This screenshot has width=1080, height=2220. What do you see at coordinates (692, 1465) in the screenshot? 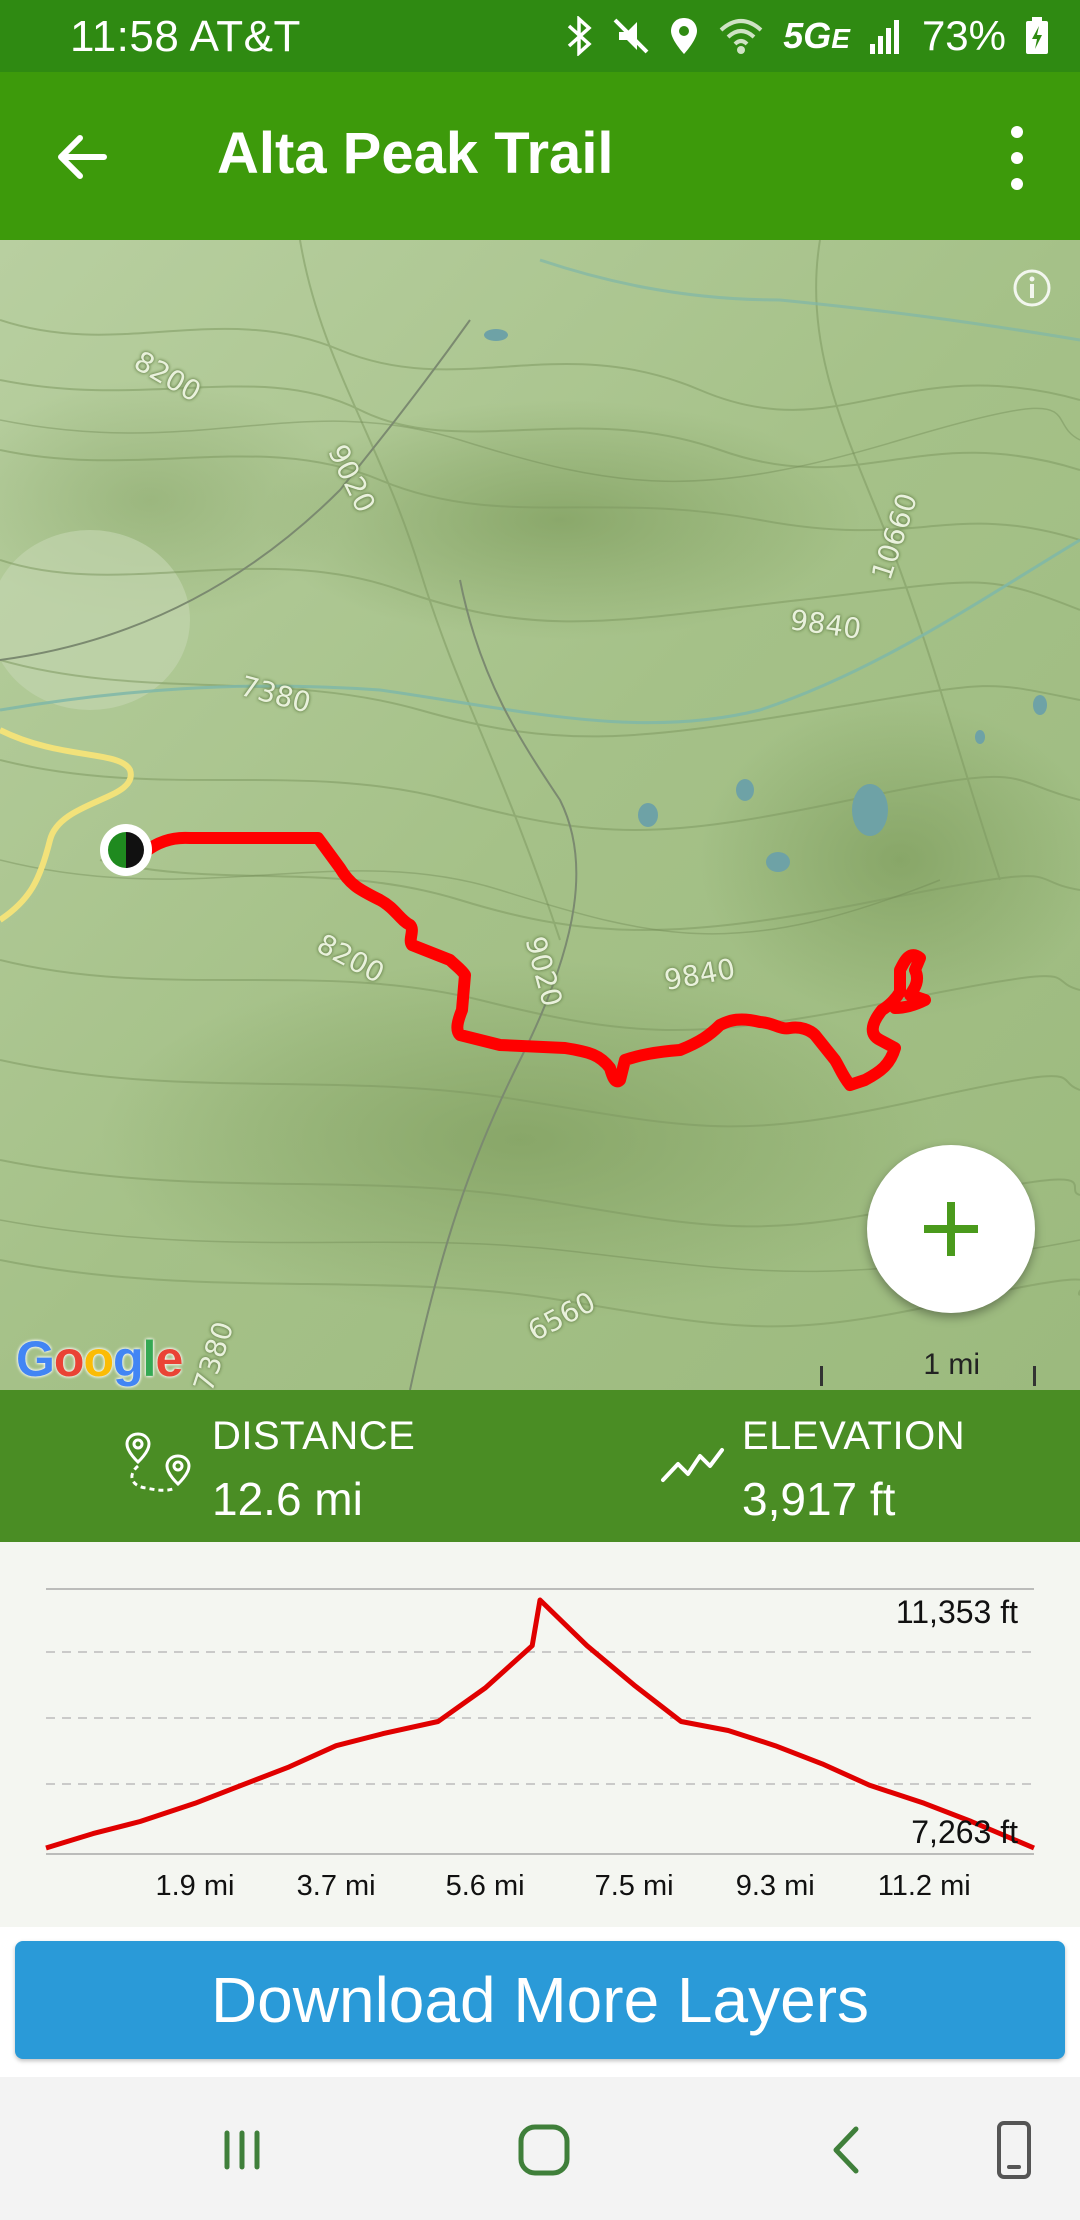
I see `elevation-icon` at bounding box center [692, 1465].